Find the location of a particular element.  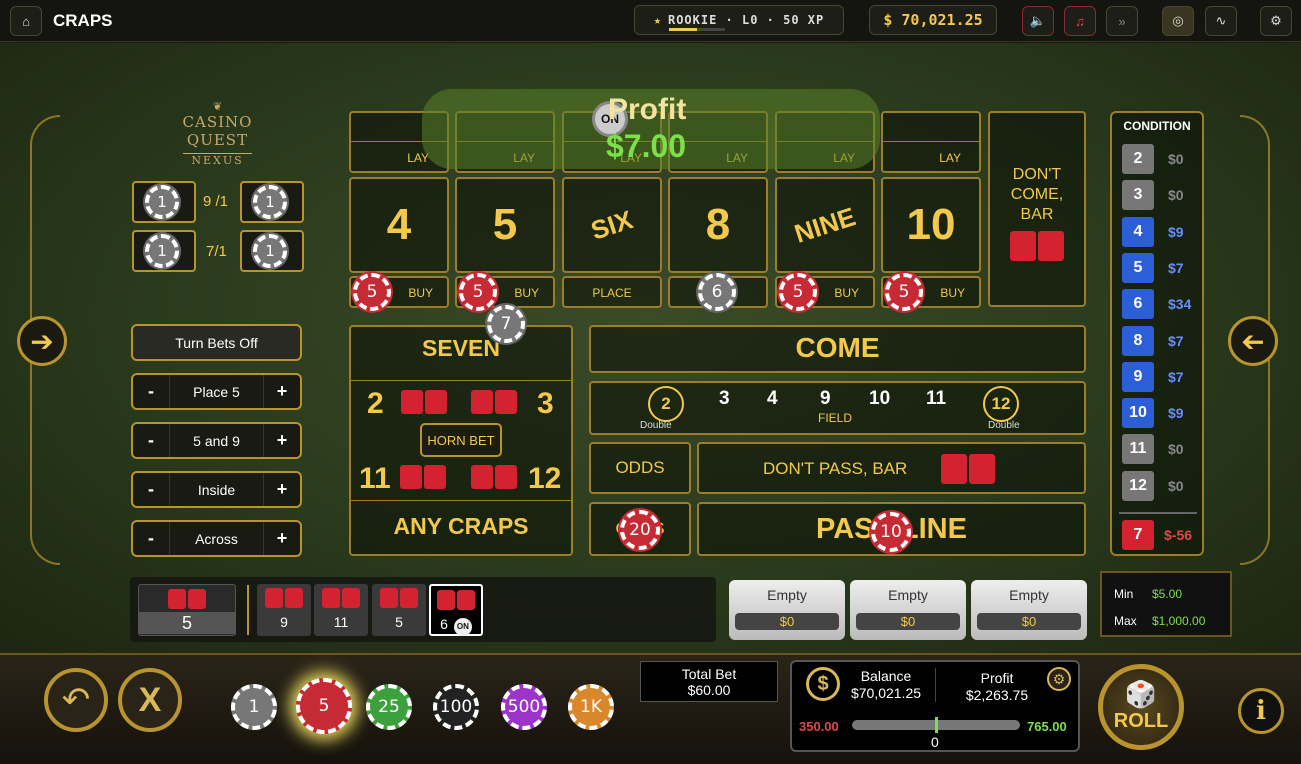

range-center-value: 0 is located at coordinates (935, 742).